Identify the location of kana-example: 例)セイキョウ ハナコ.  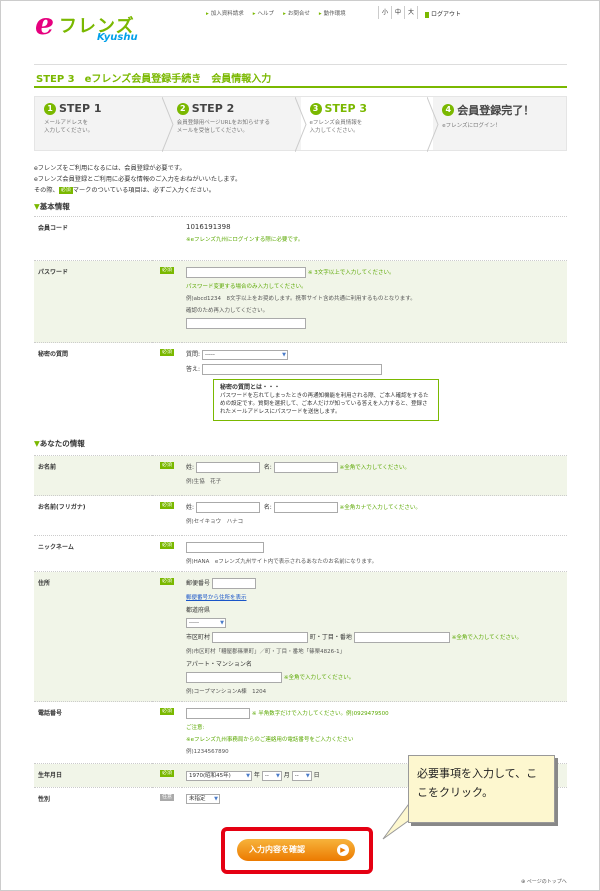
(215, 522).